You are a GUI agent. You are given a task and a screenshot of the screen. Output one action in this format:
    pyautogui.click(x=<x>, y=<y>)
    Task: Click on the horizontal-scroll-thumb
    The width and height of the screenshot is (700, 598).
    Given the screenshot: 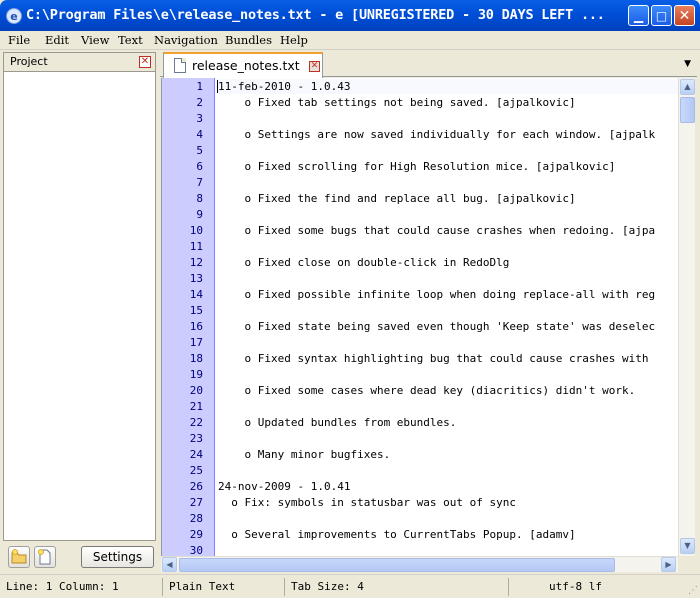 What is the action you would take?
    pyautogui.click(x=397, y=565)
    